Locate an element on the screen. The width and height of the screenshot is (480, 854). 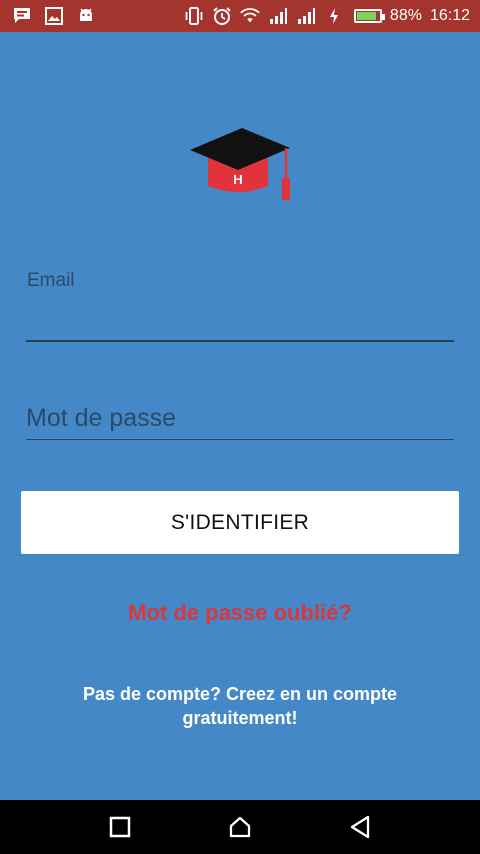
battery-icon is located at coordinates (369, 16).